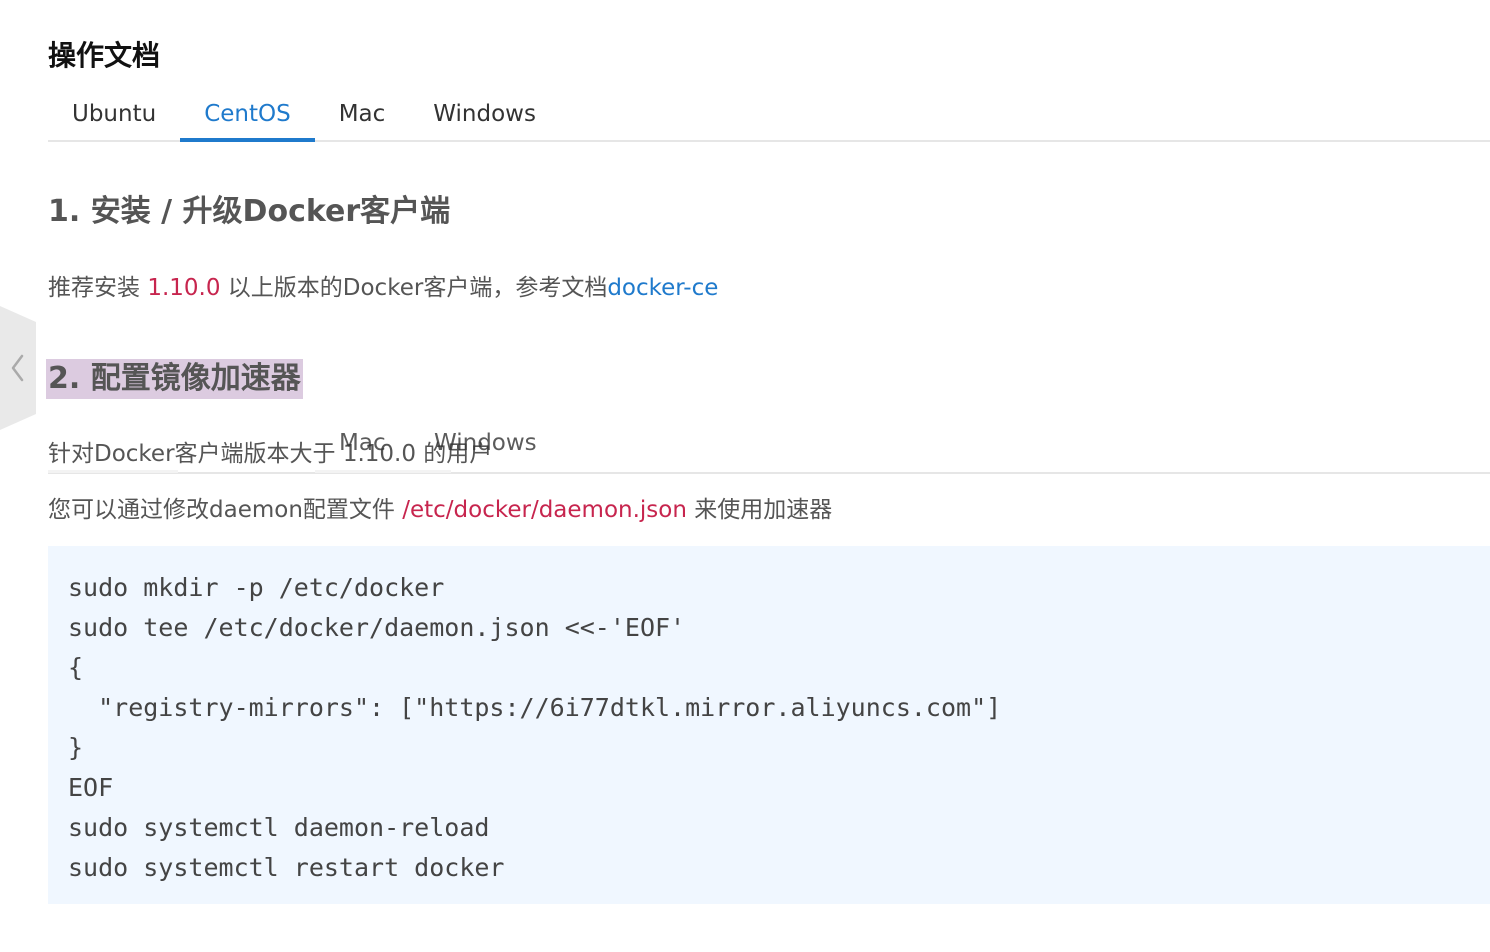  I want to click on sidebar-collapse-button, so click(18, 368).